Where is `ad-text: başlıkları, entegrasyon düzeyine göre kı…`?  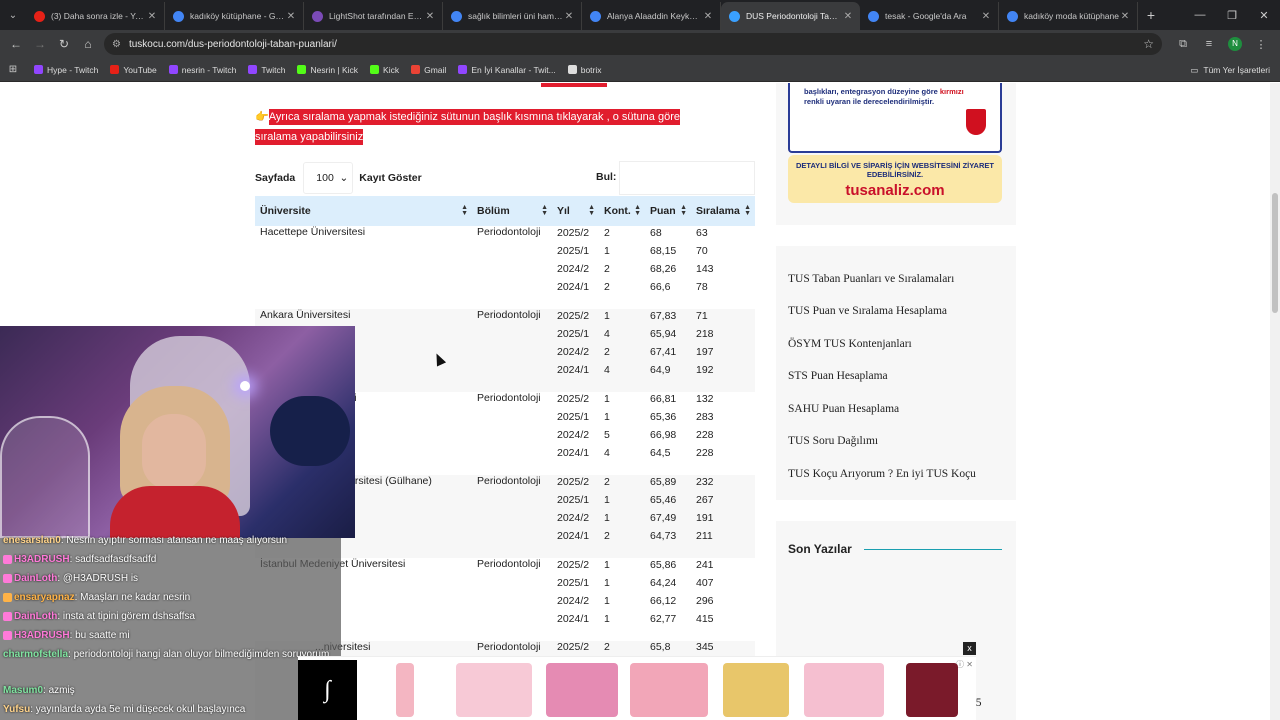 ad-text: başlıkları, entegrasyon düzeyine göre kı… is located at coordinates (884, 96).